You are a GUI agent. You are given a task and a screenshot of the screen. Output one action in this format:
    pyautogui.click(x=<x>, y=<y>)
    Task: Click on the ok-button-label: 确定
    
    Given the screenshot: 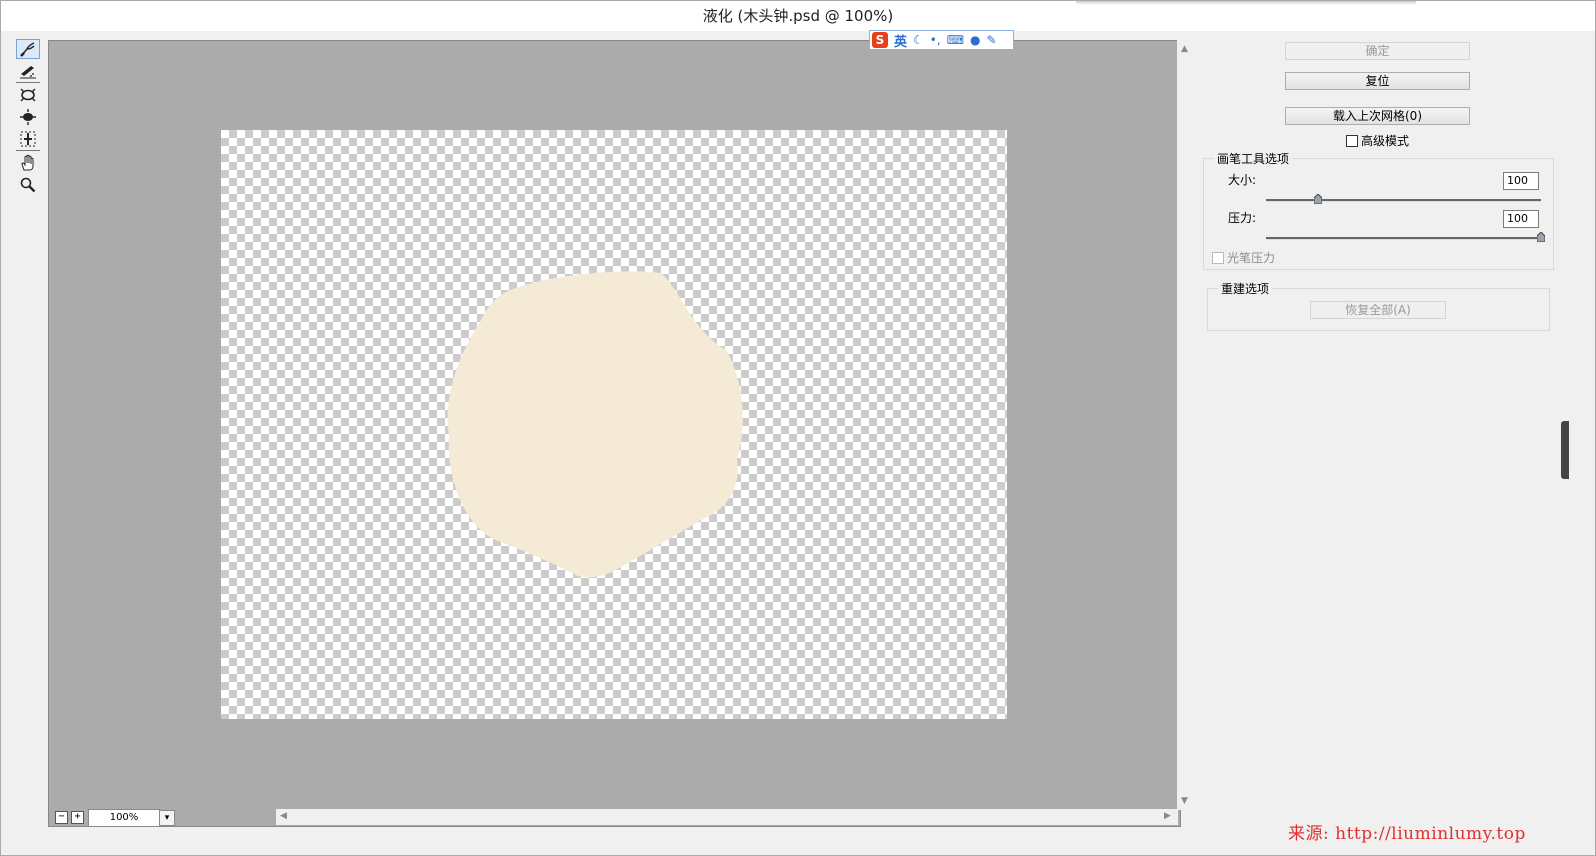 What is the action you would take?
    pyautogui.click(x=1377, y=51)
    